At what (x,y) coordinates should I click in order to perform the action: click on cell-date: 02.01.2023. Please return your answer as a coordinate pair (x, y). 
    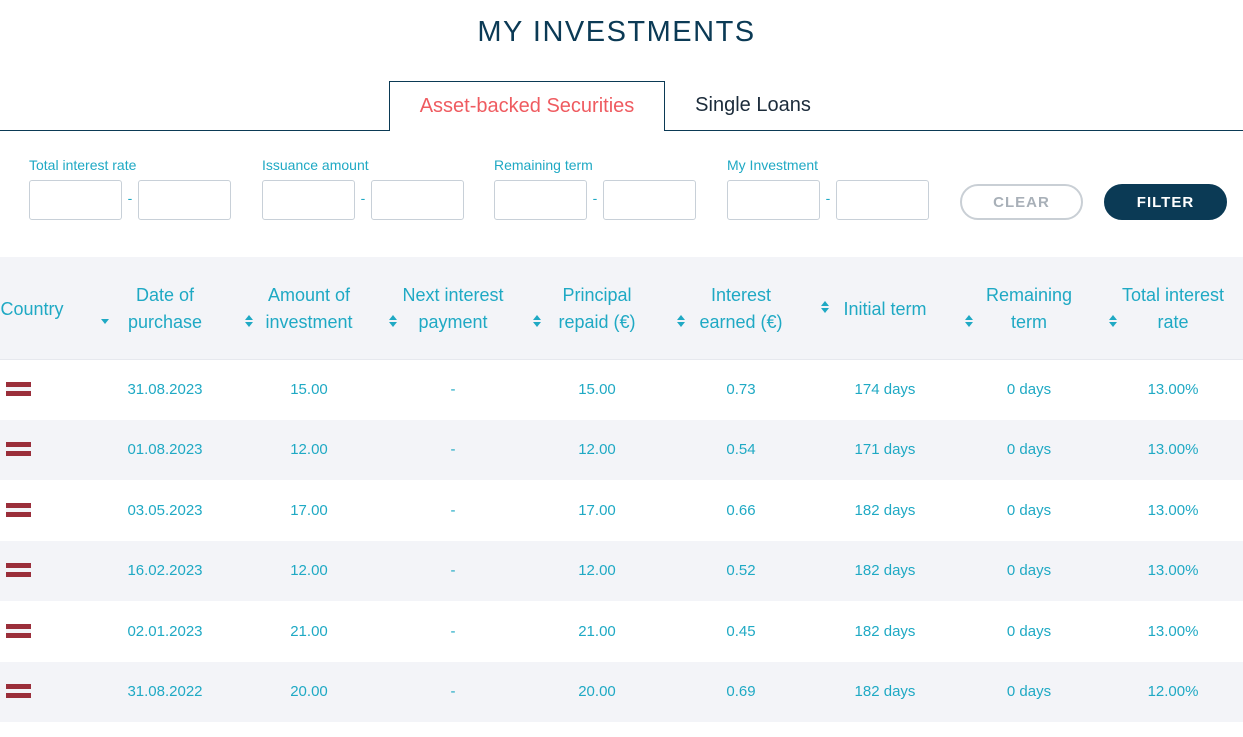
    Looking at the image, I should click on (165, 631).